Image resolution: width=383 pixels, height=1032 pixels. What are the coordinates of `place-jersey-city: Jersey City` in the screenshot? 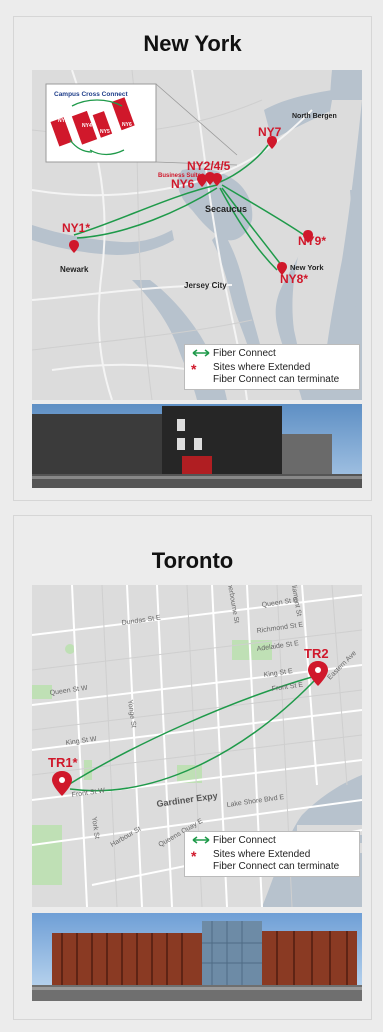 It's located at (205, 285).